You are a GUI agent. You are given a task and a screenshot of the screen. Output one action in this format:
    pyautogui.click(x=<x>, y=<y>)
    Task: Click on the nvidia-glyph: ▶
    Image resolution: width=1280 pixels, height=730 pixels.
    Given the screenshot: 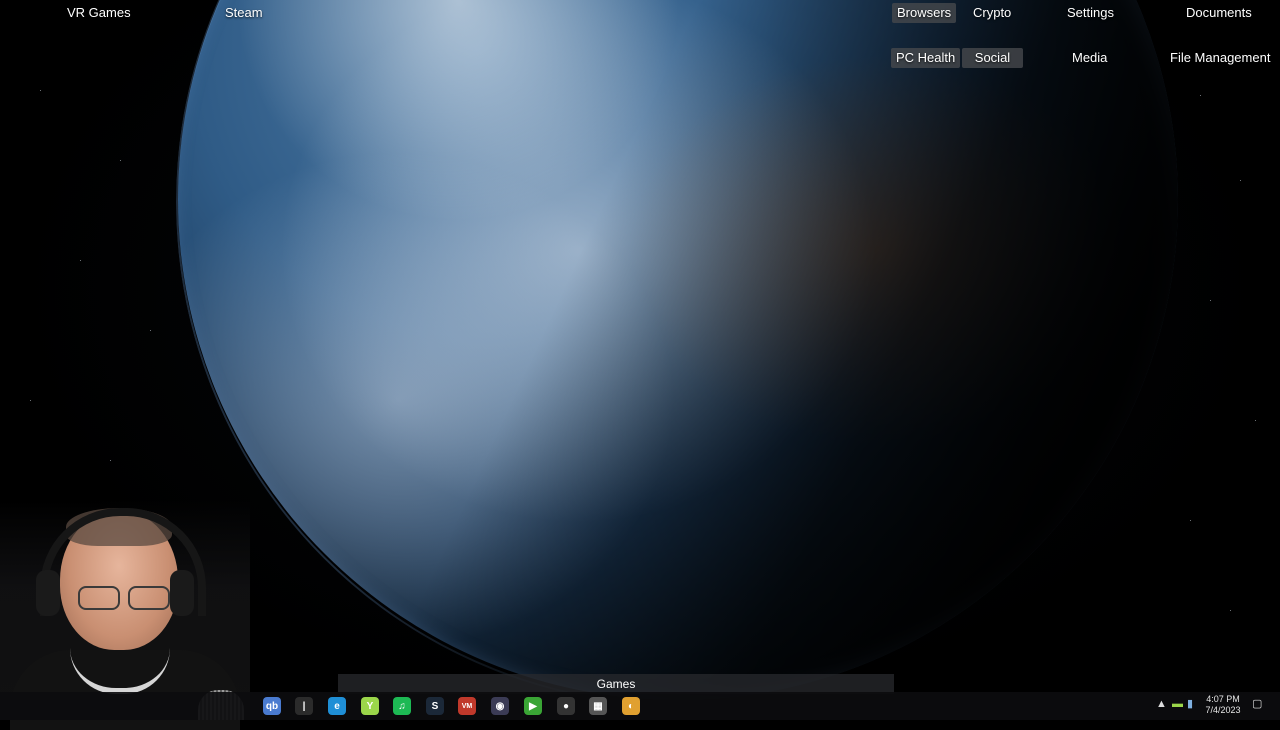 What is the action you would take?
    pyautogui.click(x=533, y=706)
    